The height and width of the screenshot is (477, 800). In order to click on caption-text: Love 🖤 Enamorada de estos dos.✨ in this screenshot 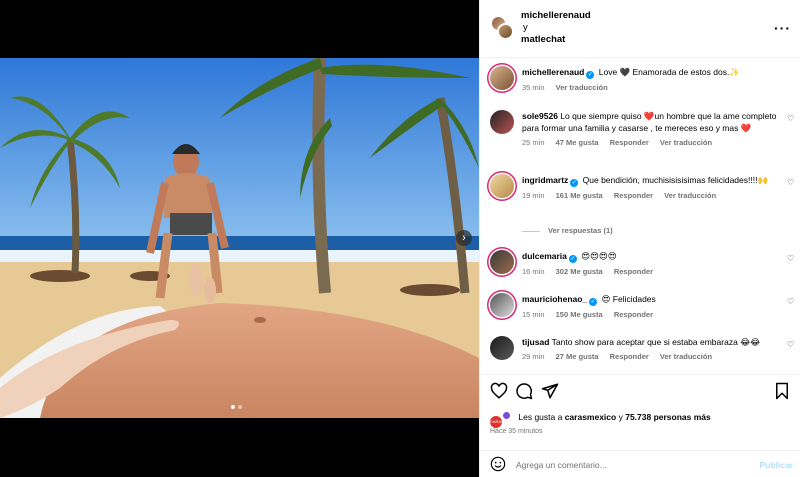, I will do `click(669, 72)`.